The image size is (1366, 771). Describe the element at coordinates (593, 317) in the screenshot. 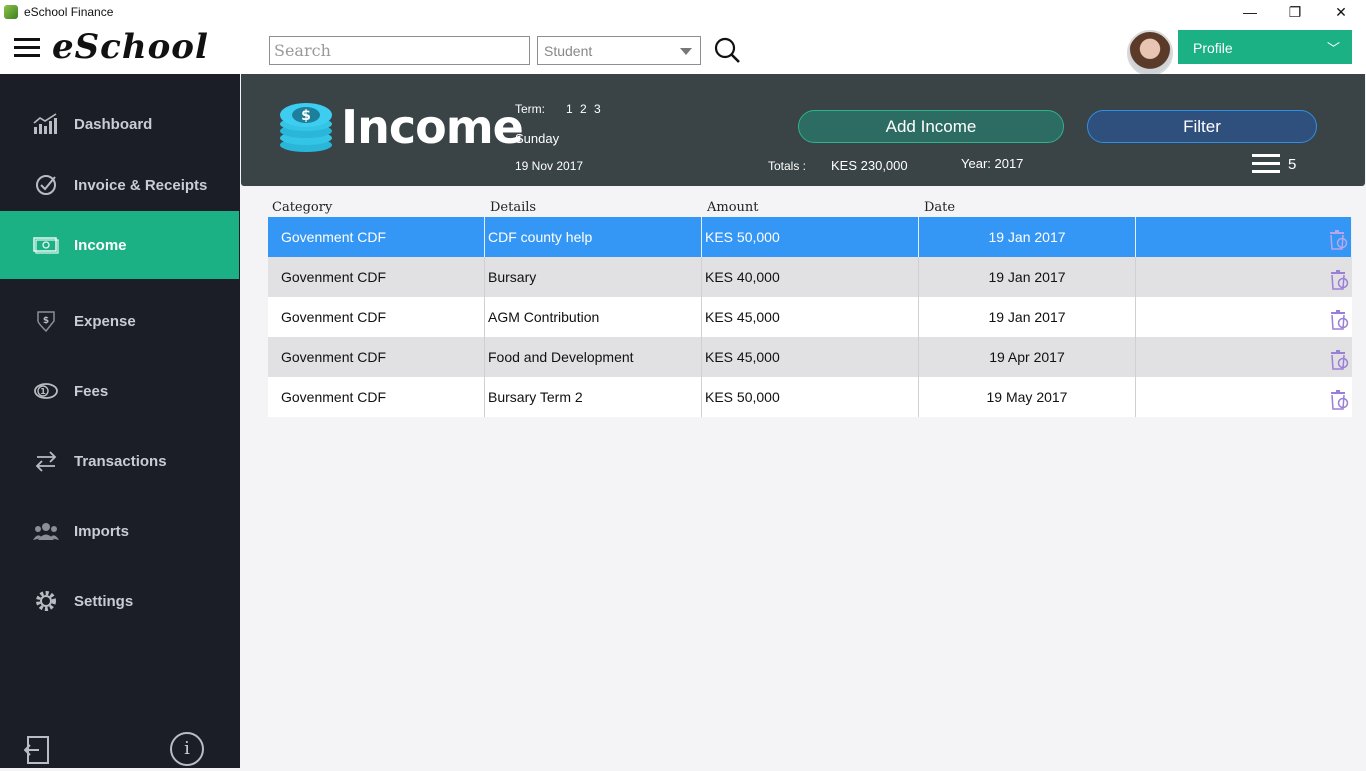

I see `cell-details: AGM Contribution` at that location.